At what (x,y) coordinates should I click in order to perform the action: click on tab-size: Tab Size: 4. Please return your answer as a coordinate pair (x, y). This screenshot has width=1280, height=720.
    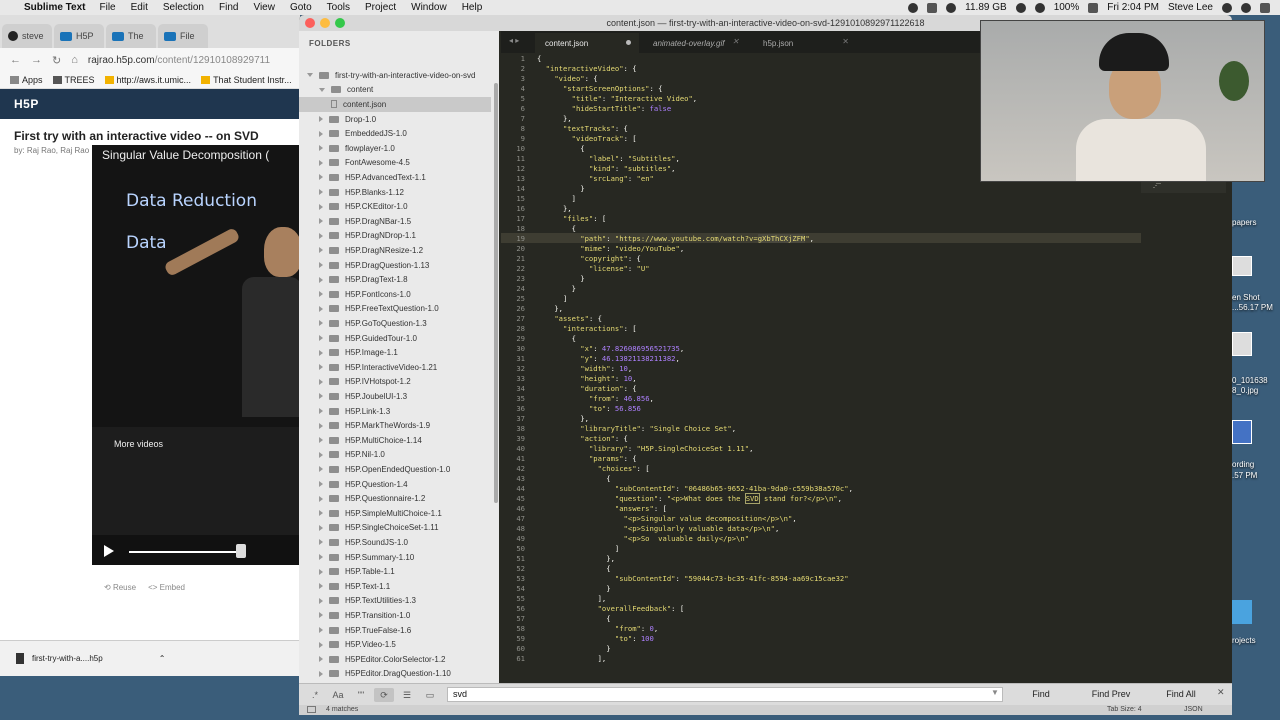
    Looking at the image, I should click on (1124, 709).